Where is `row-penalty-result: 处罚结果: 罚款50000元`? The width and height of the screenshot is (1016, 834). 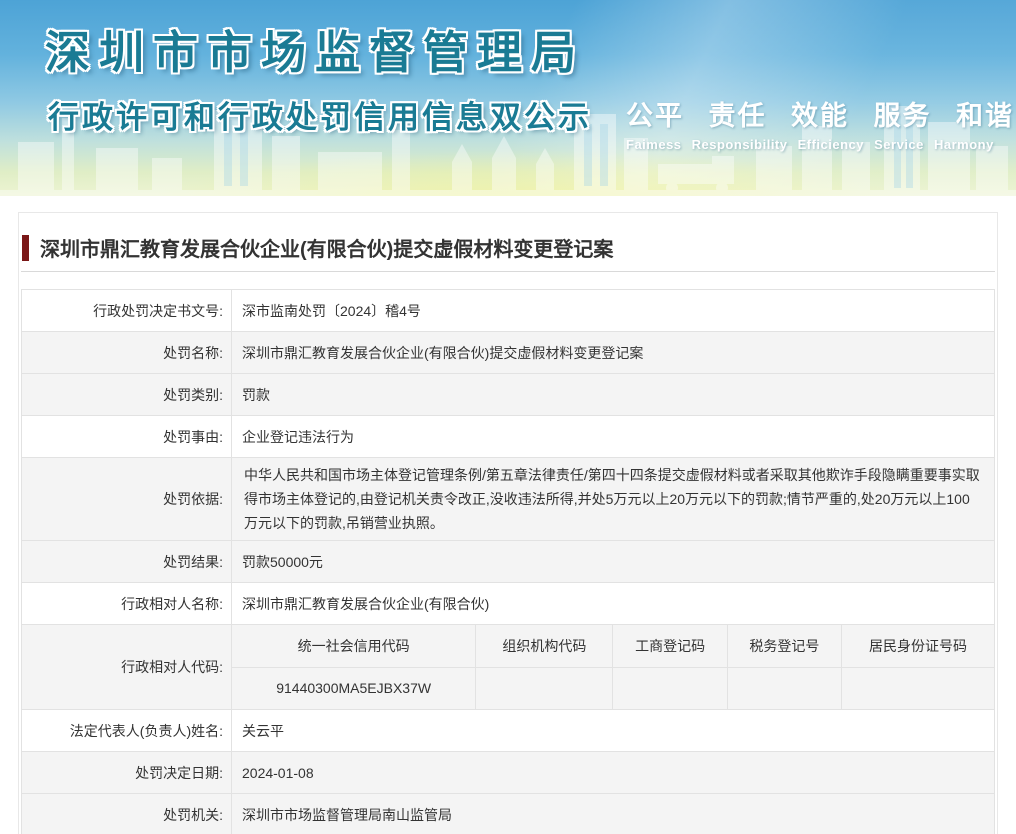 row-penalty-result: 处罚结果: 罚款50000元 is located at coordinates (508, 561).